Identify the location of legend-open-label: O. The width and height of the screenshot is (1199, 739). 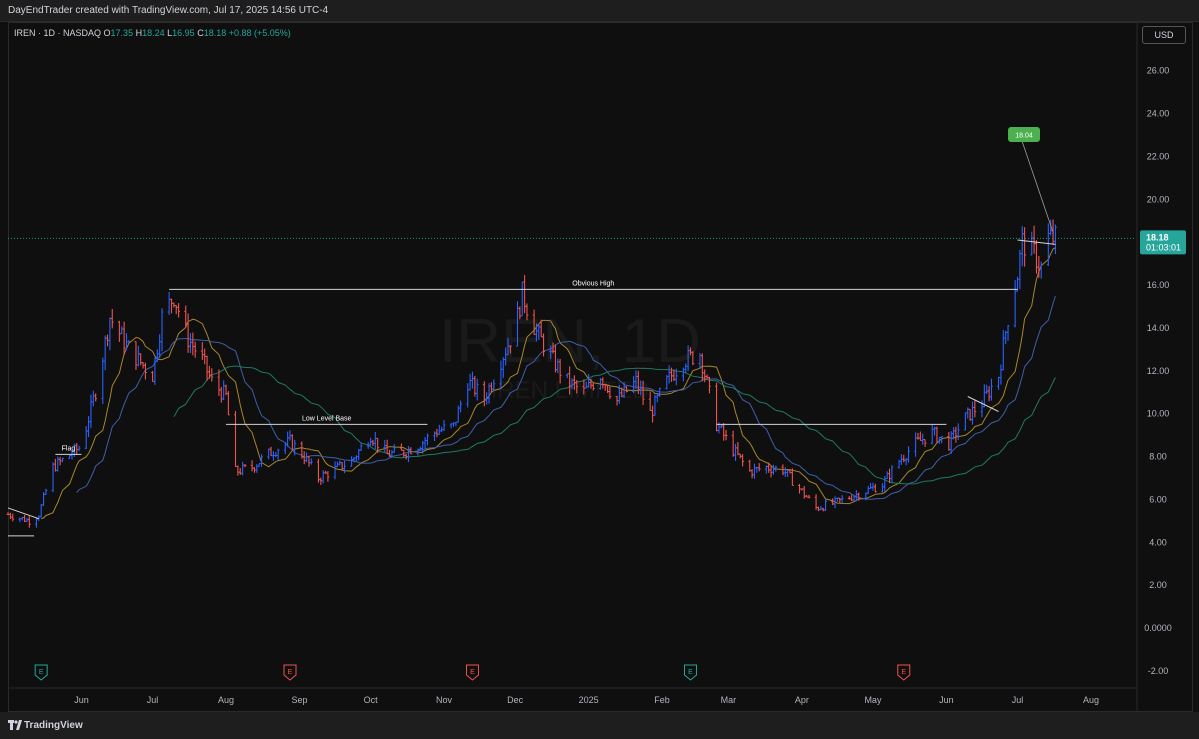
(107, 33).